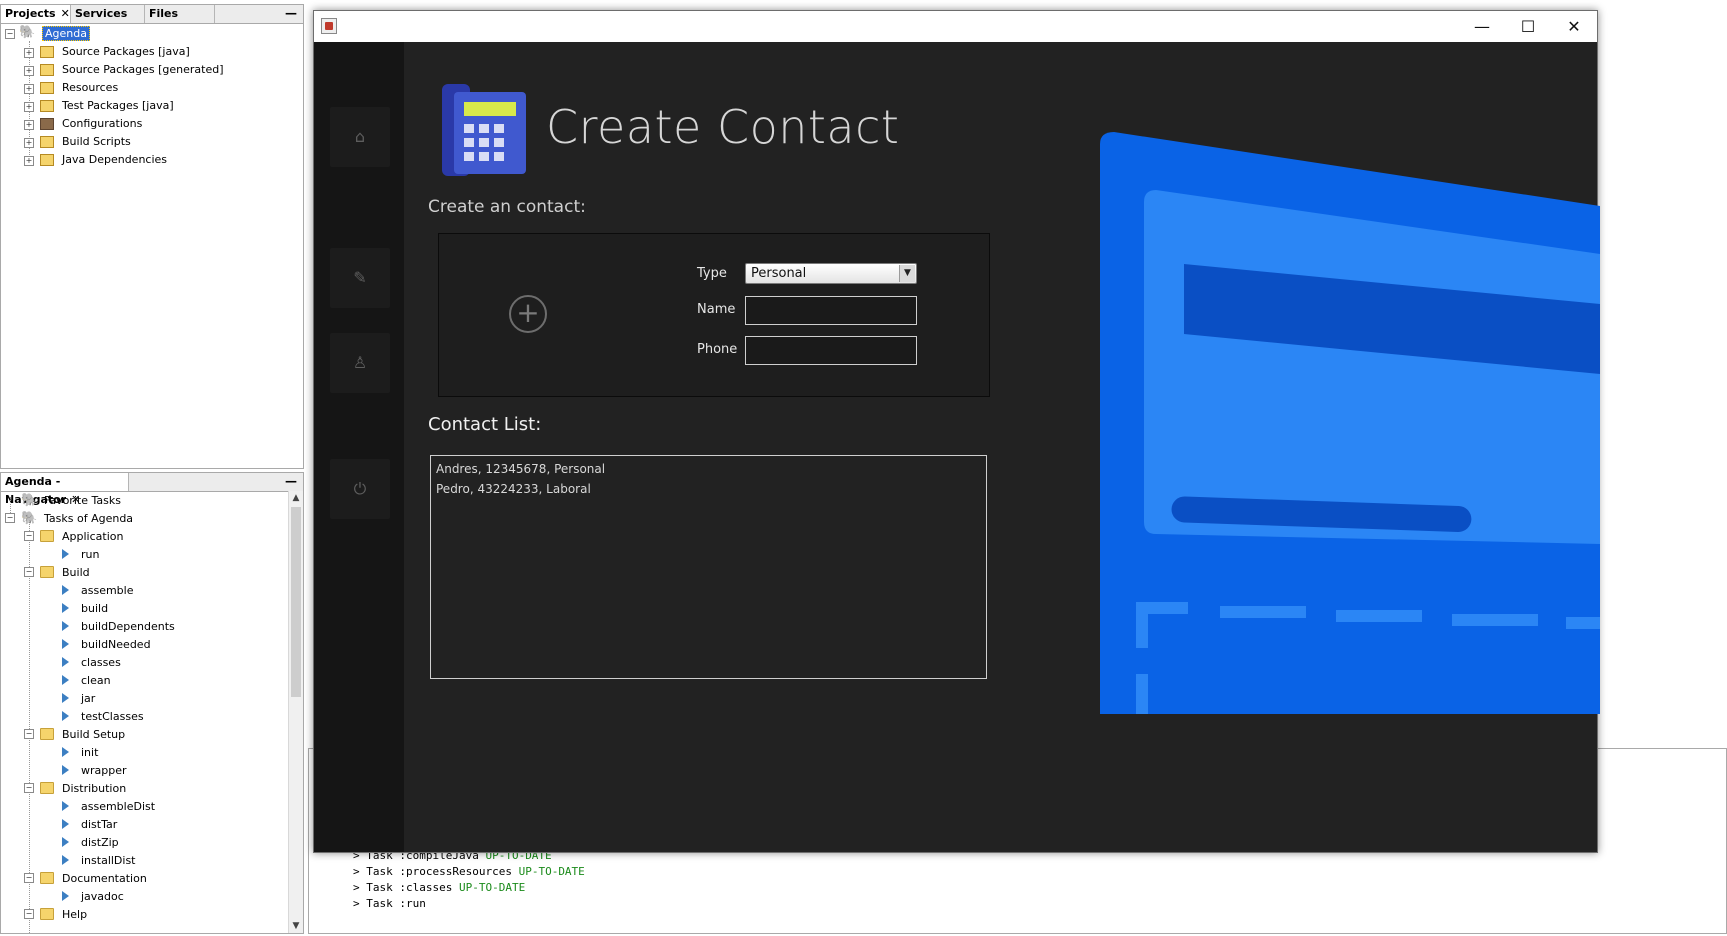 This screenshot has height=936, width=1727. Describe the element at coordinates (118, 105) in the screenshot. I see `tree-item-test-packages: Test Packages [java]` at that location.